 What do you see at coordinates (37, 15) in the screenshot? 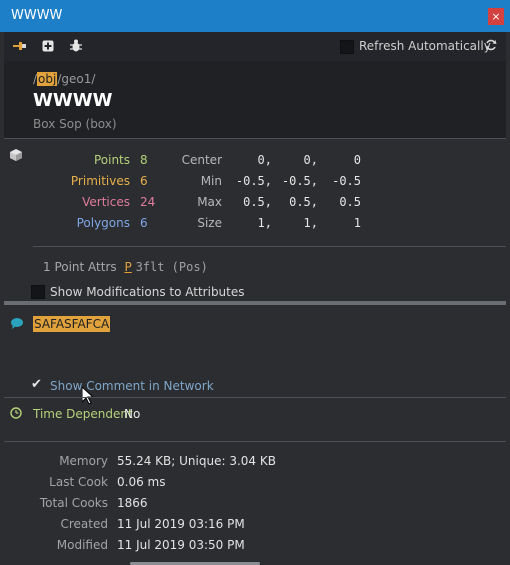
I see `window-title: WWWW` at bounding box center [37, 15].